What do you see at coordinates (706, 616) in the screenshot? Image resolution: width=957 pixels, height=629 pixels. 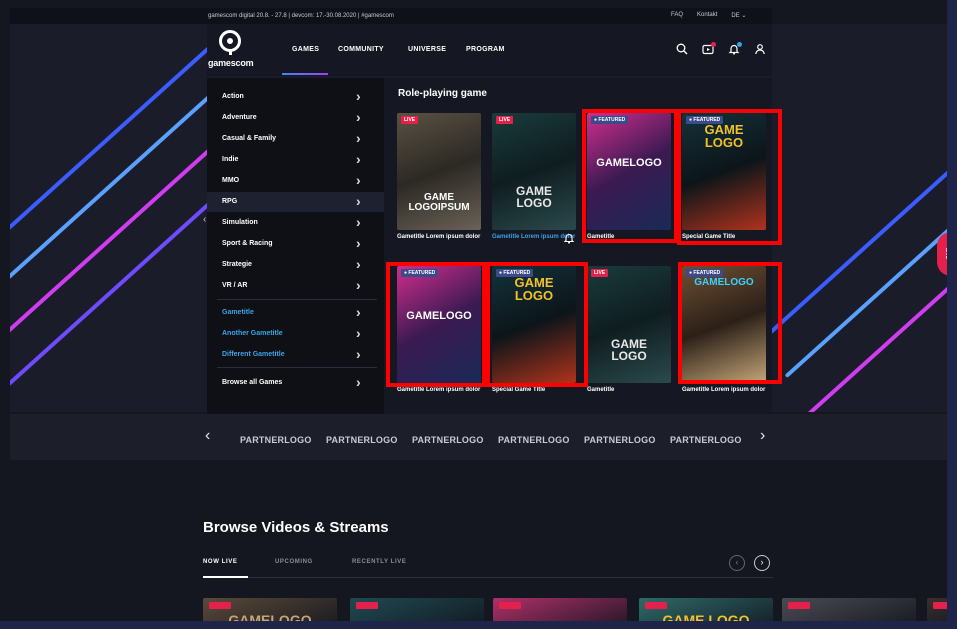 I see `thumb-logo: GAME LOGO` at bounding box center [706, 616].